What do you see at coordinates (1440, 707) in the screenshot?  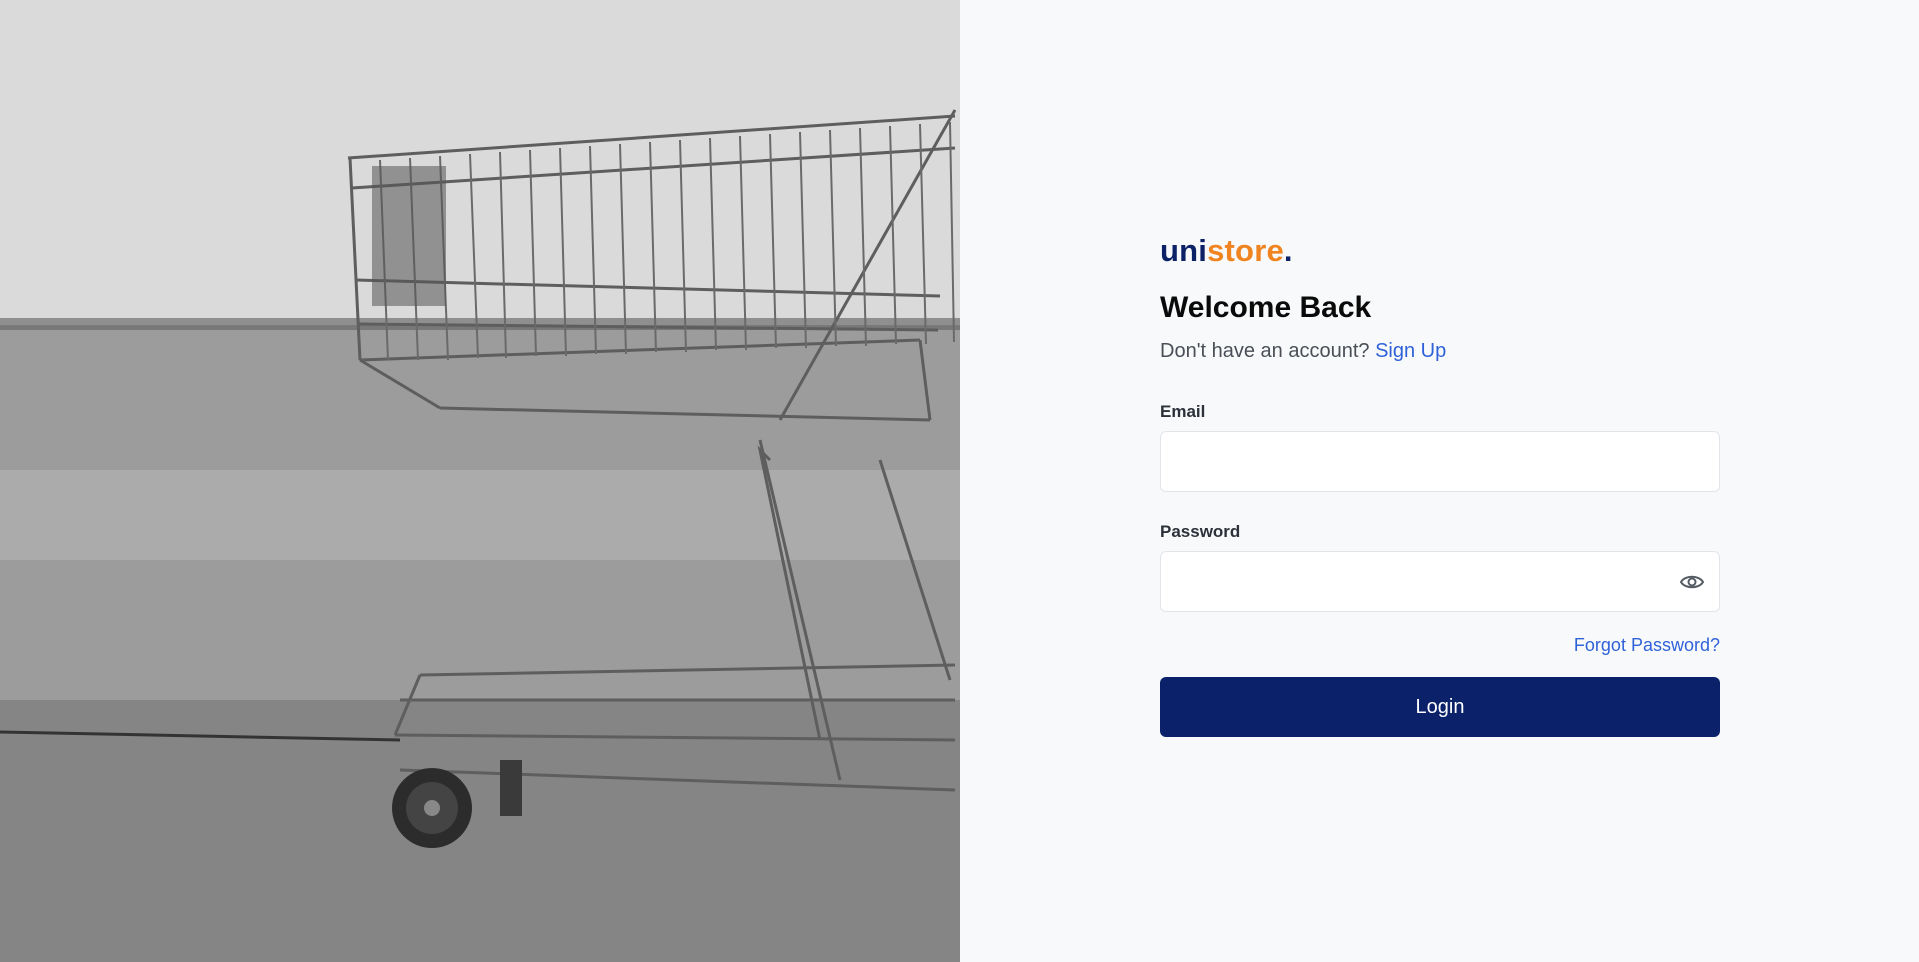 I see `login-button: Login` at bounding box center [1440, 707].